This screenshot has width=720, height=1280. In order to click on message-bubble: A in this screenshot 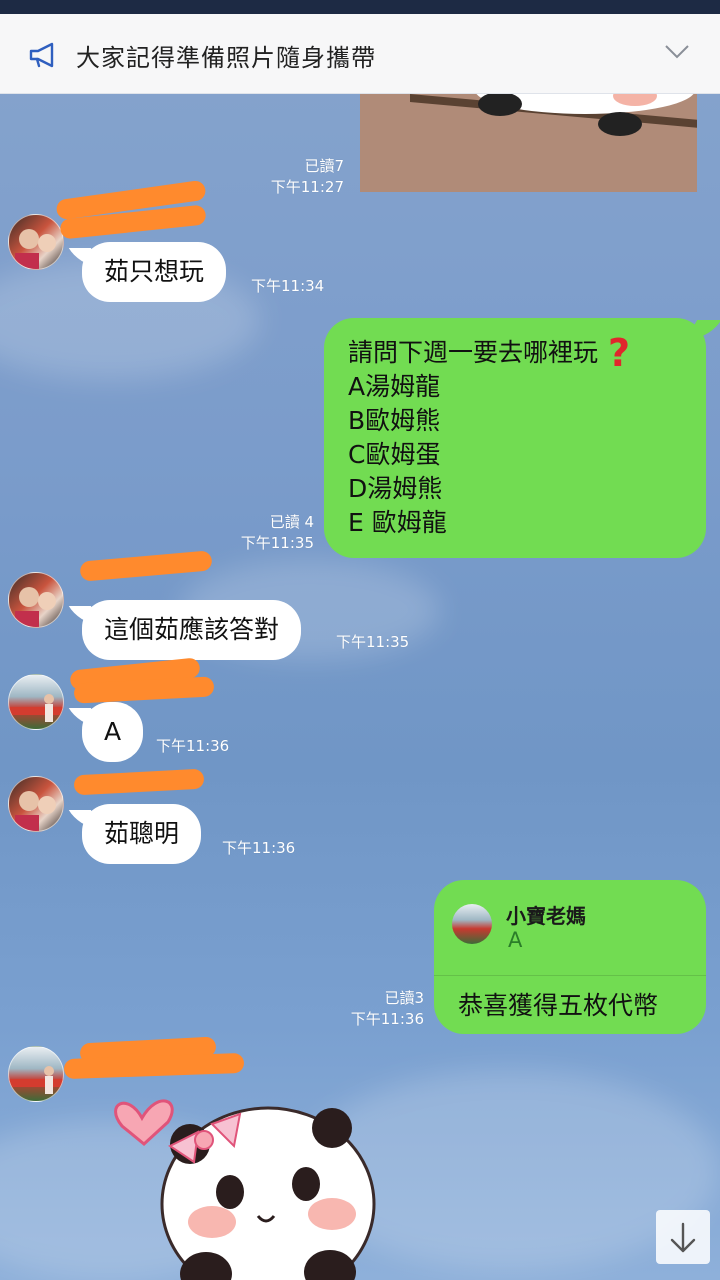, I will do `click(113, 732)`.